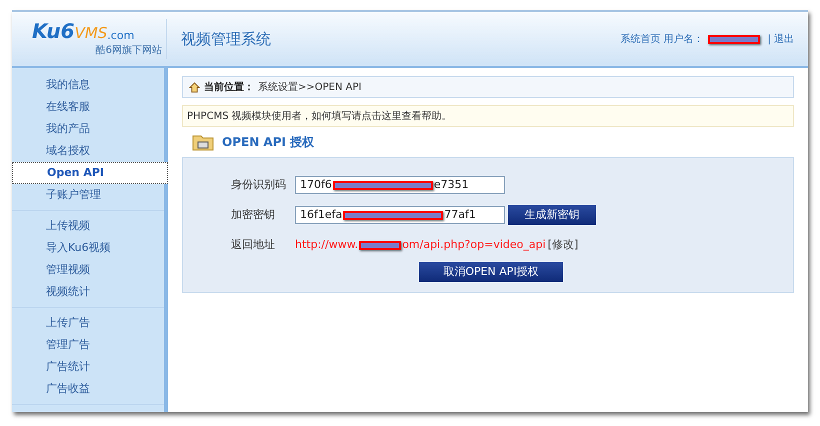 The height and width of the screenshot is (426, 820). Describe the element at coordinates (460, 214) in the screenshot. I see `field-text-end: 77af1` at that location.